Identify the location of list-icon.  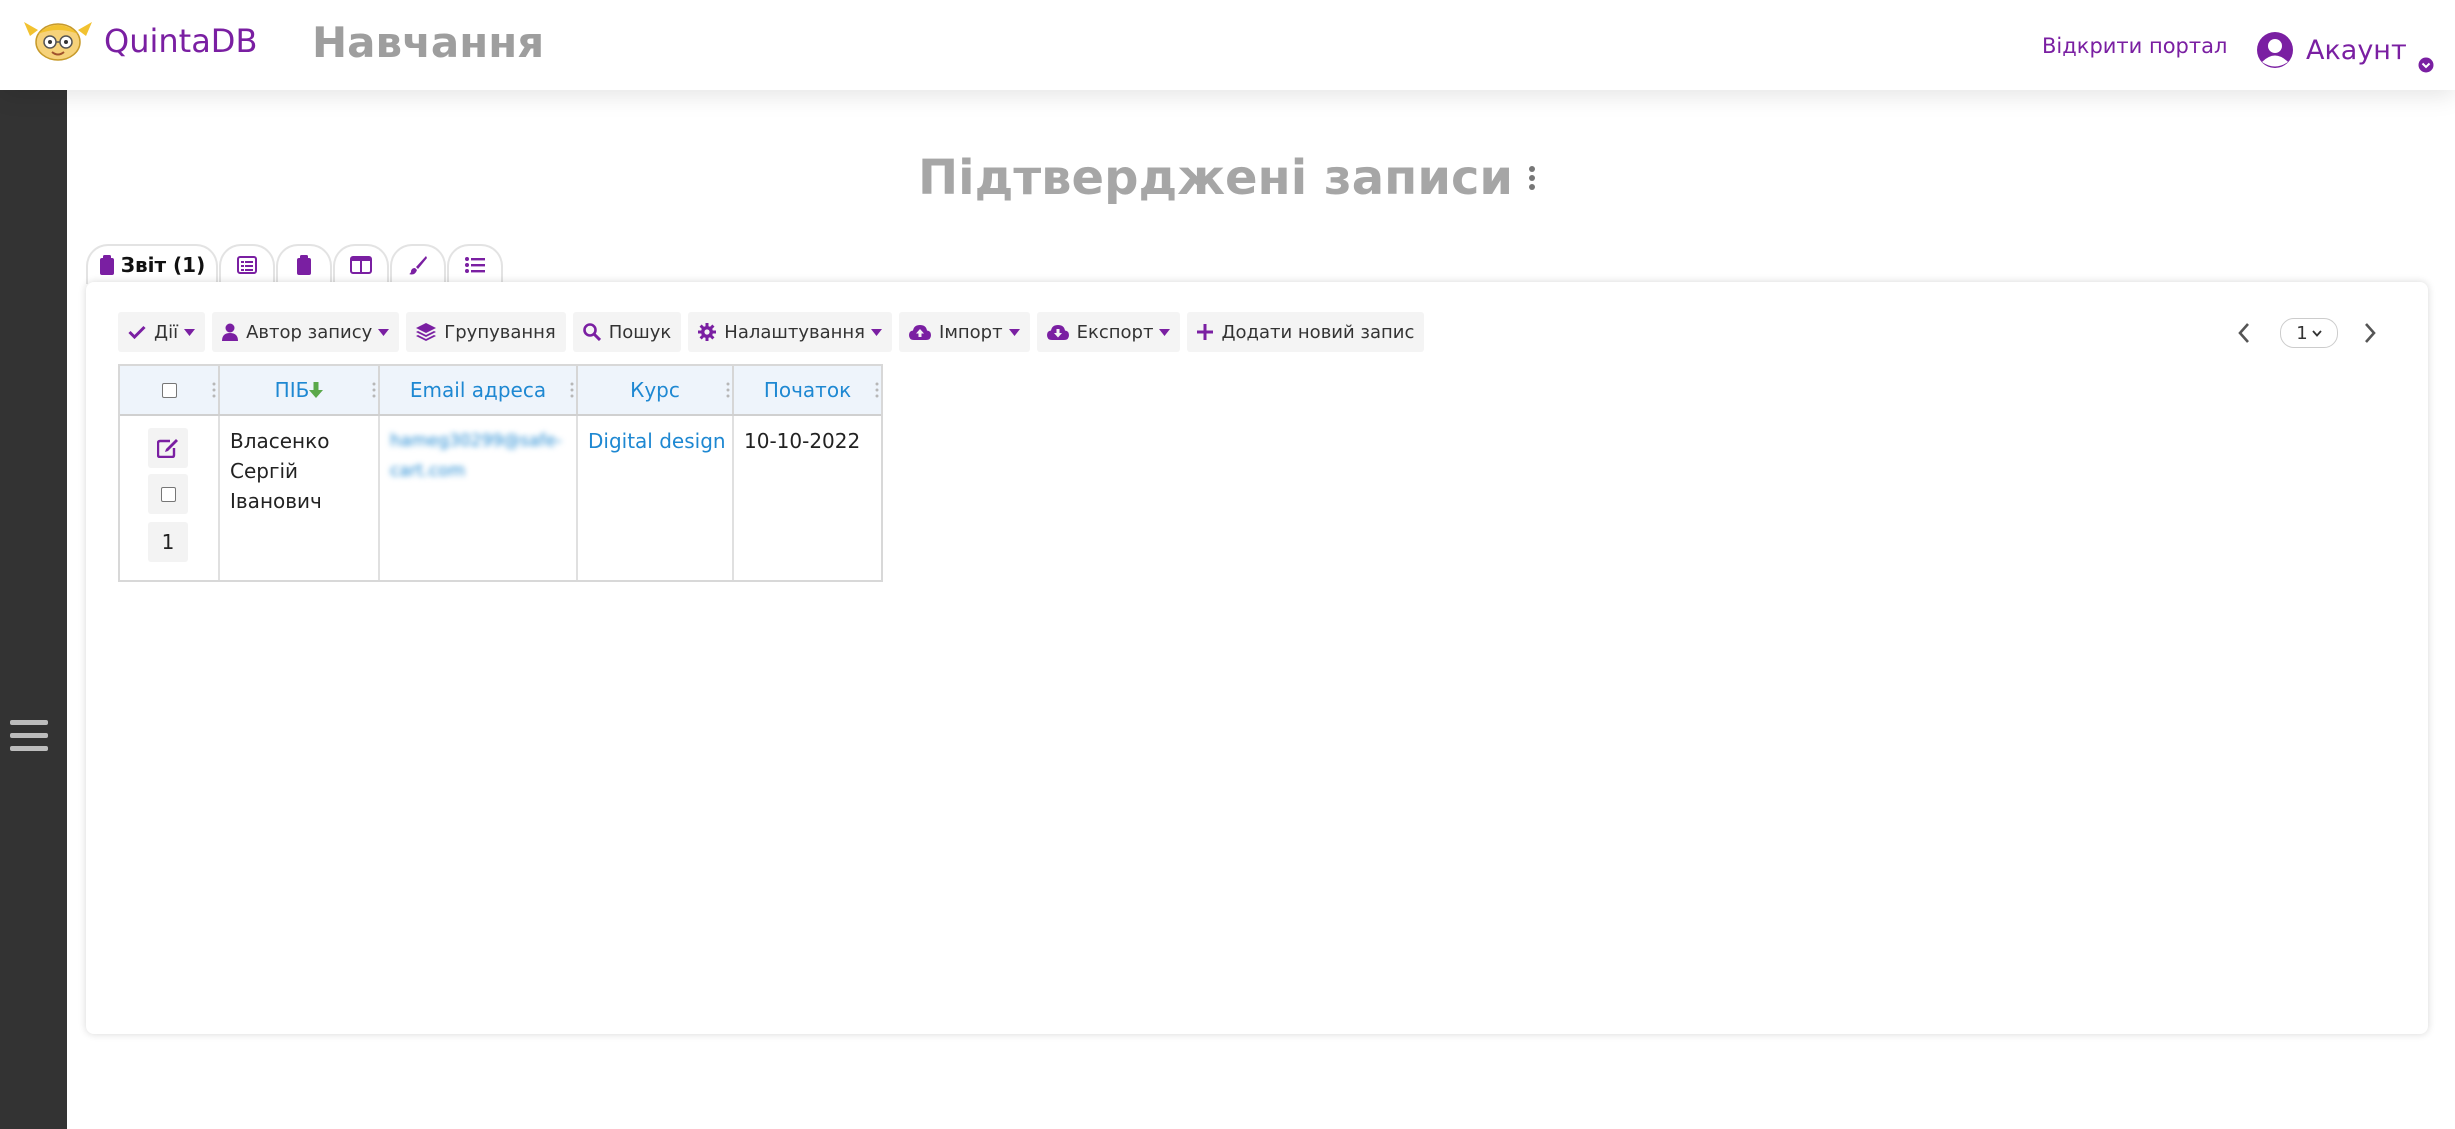
(475, 265).